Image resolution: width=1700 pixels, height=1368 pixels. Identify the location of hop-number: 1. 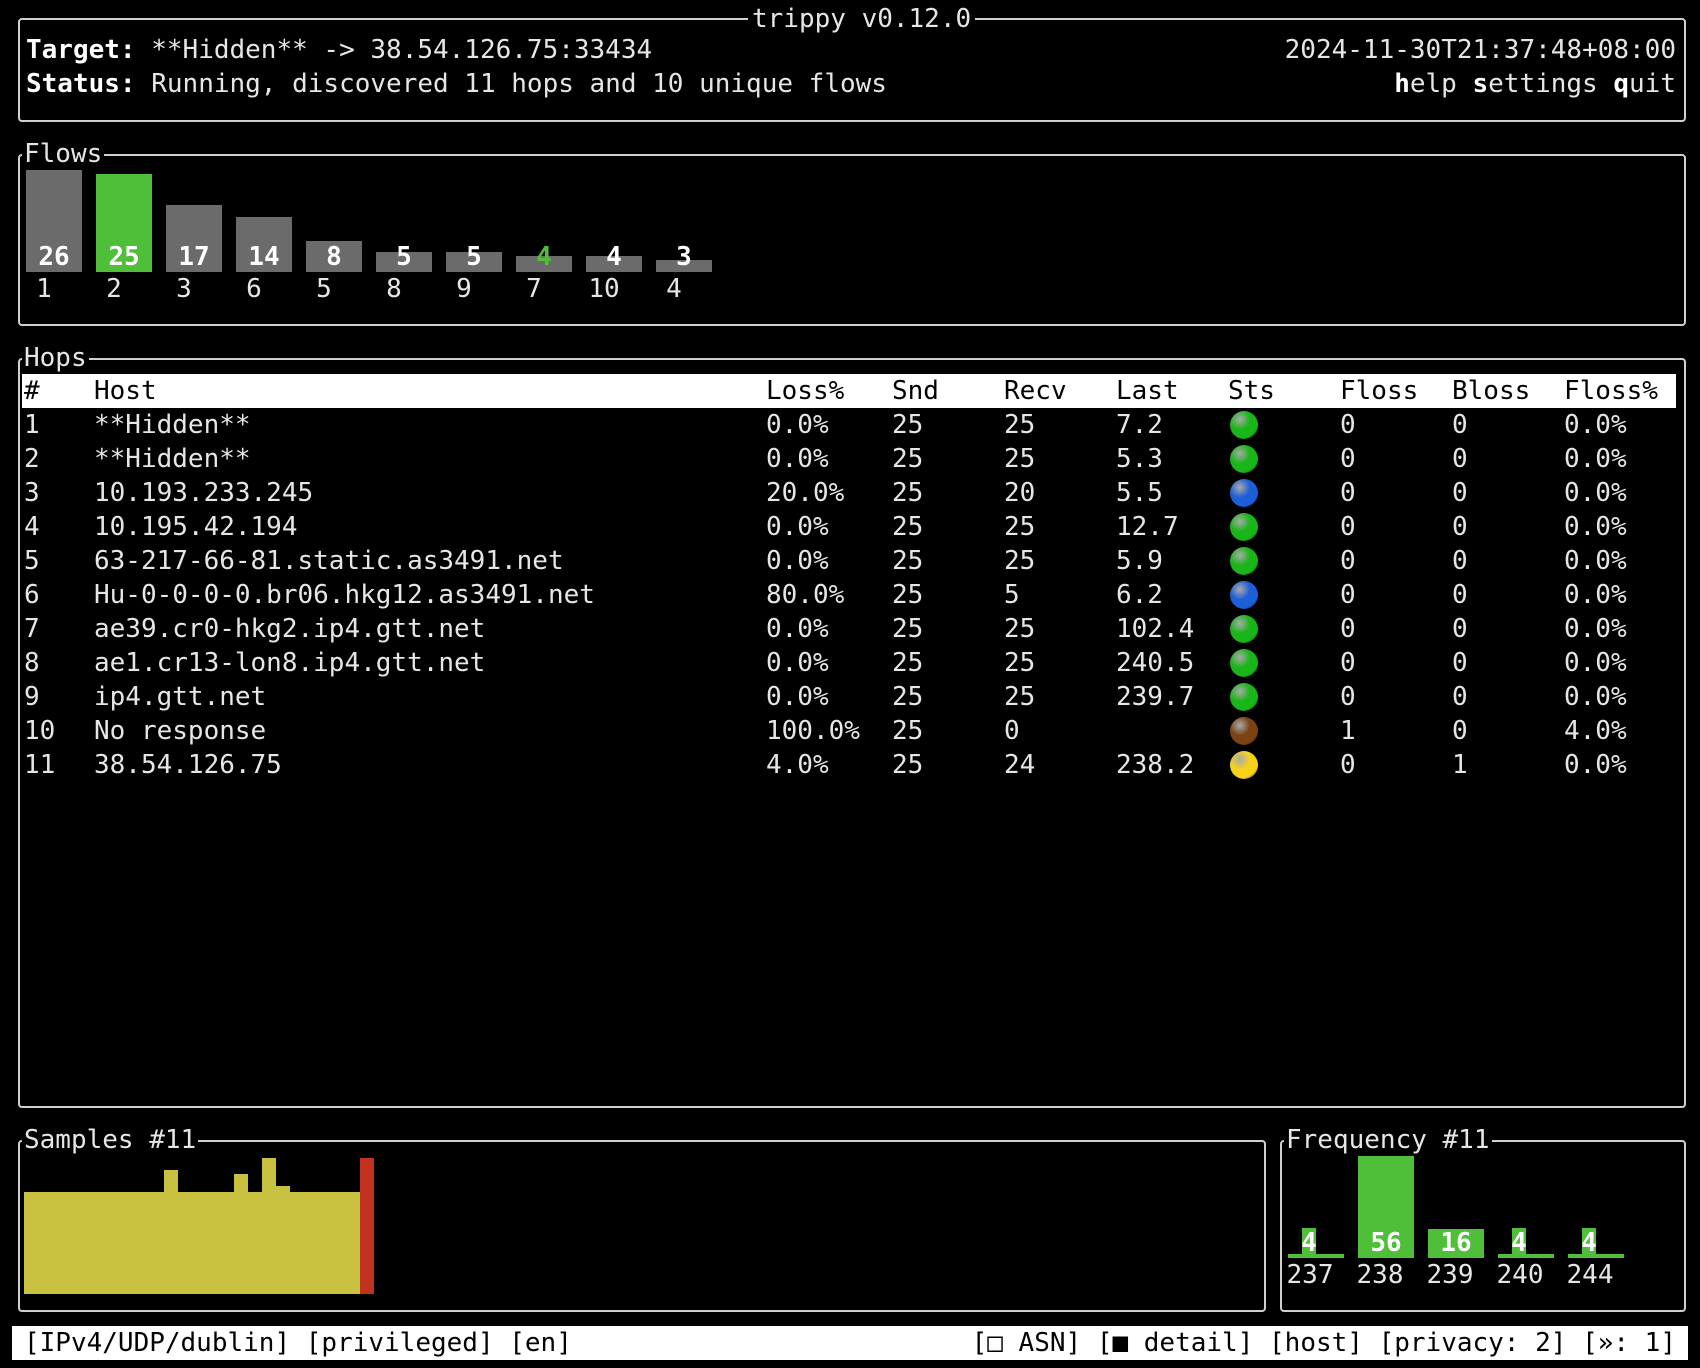
(32, 425).